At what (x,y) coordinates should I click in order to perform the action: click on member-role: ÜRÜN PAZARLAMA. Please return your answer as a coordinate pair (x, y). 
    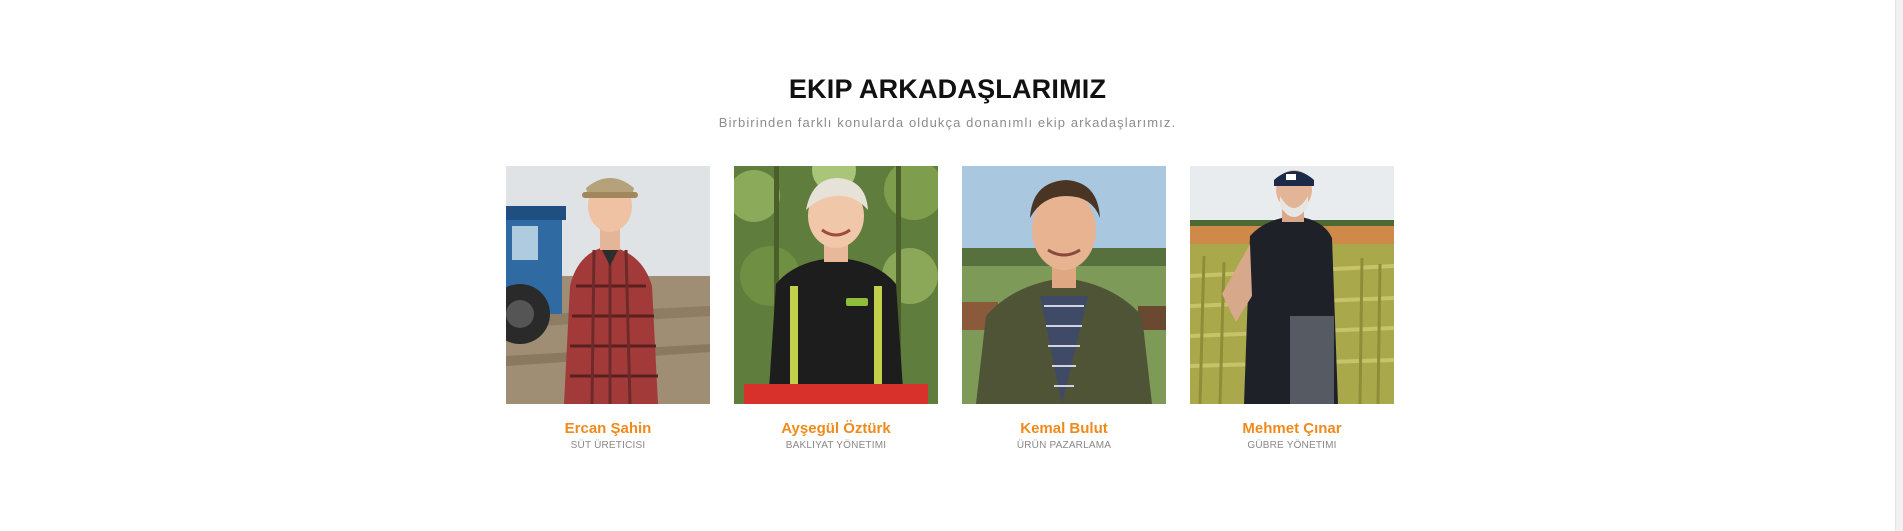
    Looking at the image, I should click on (1064, 445).